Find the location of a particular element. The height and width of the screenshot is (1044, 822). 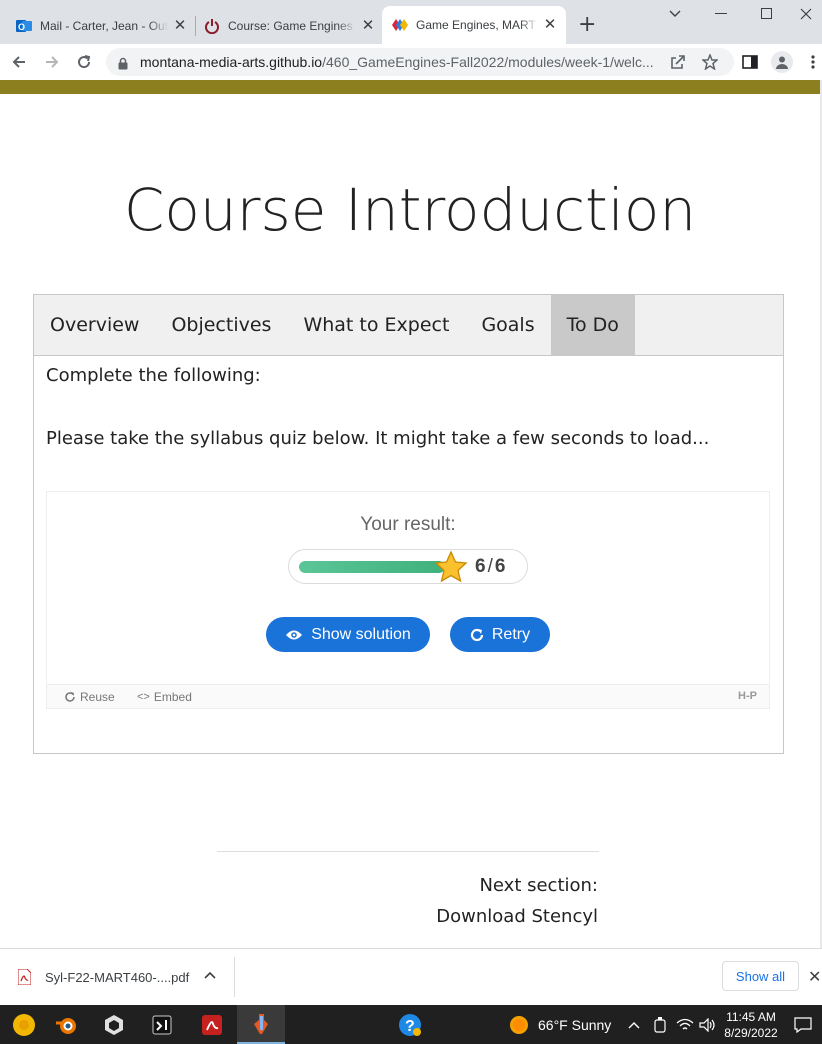

instructions-text: Complete the following: is located at coordinates (153, 375).